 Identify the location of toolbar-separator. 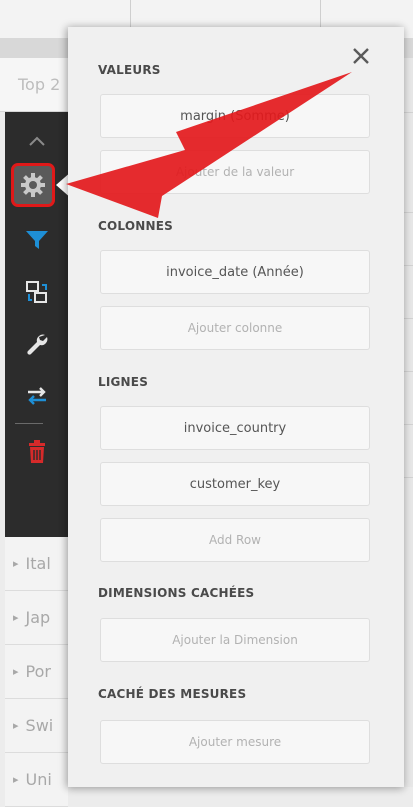
(29, 423).